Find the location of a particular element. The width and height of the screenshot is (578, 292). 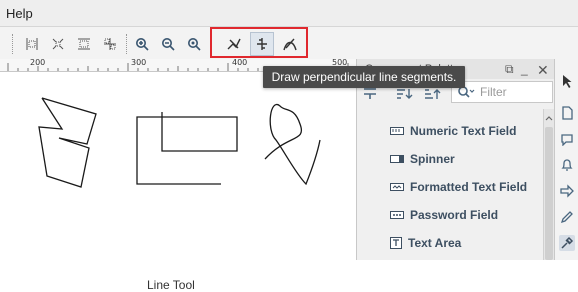

bell-icon is located at coordinates (567, 165).